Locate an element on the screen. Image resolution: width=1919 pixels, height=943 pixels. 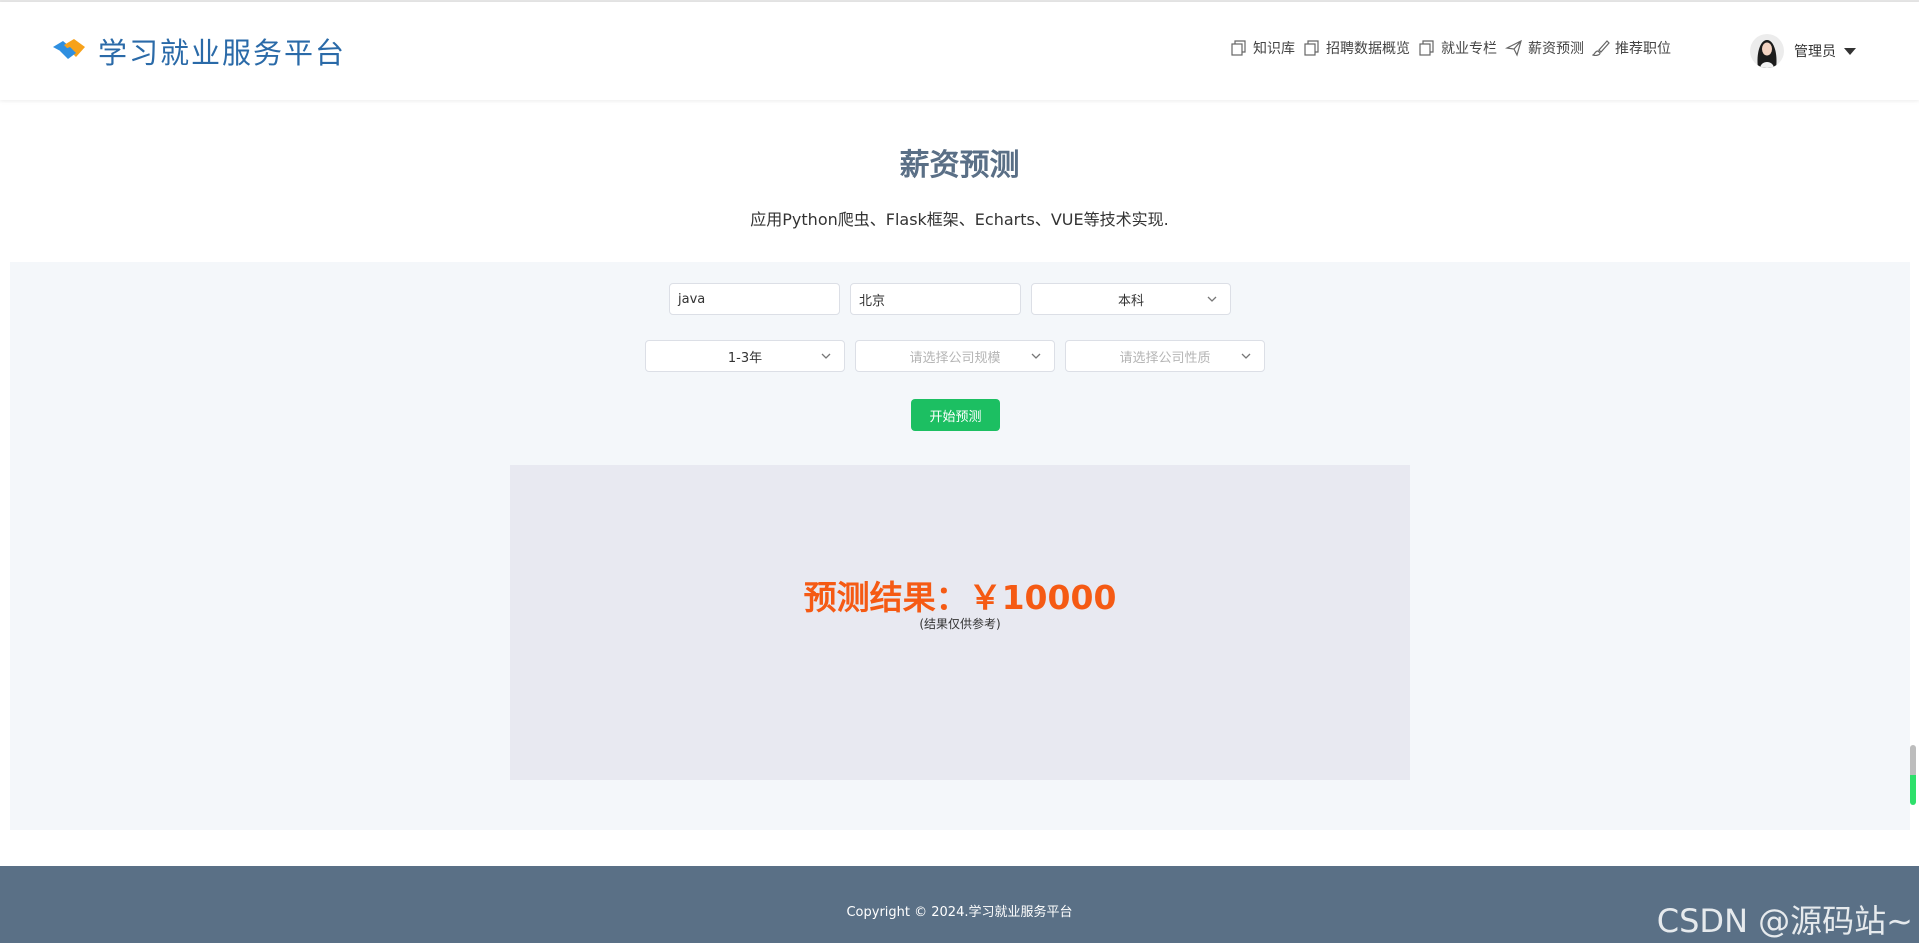
experience-select-value: 1-3年 is located at coordinates (745, 358).